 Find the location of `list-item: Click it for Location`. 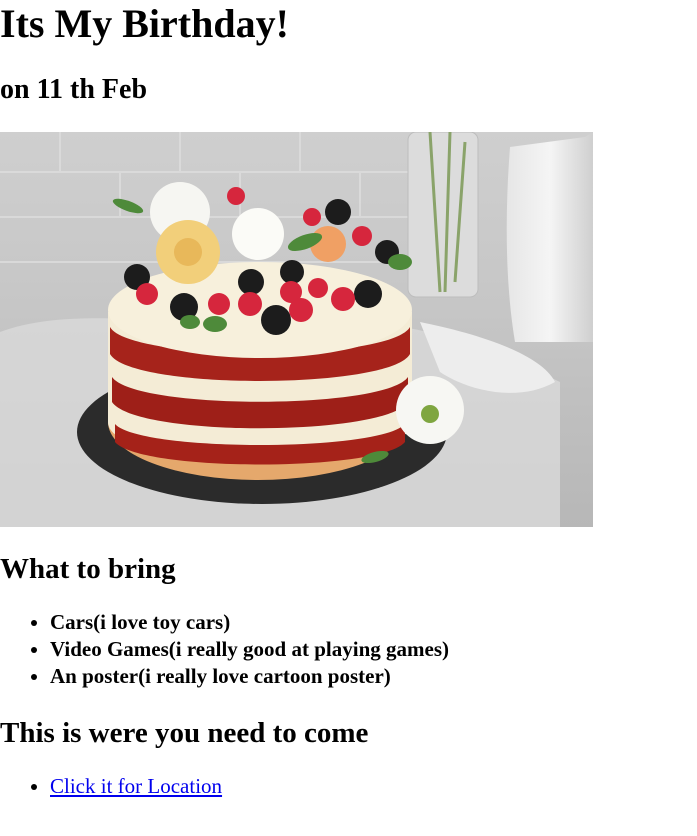

list-item: Click it for Location is located at coordinates (136, 786).